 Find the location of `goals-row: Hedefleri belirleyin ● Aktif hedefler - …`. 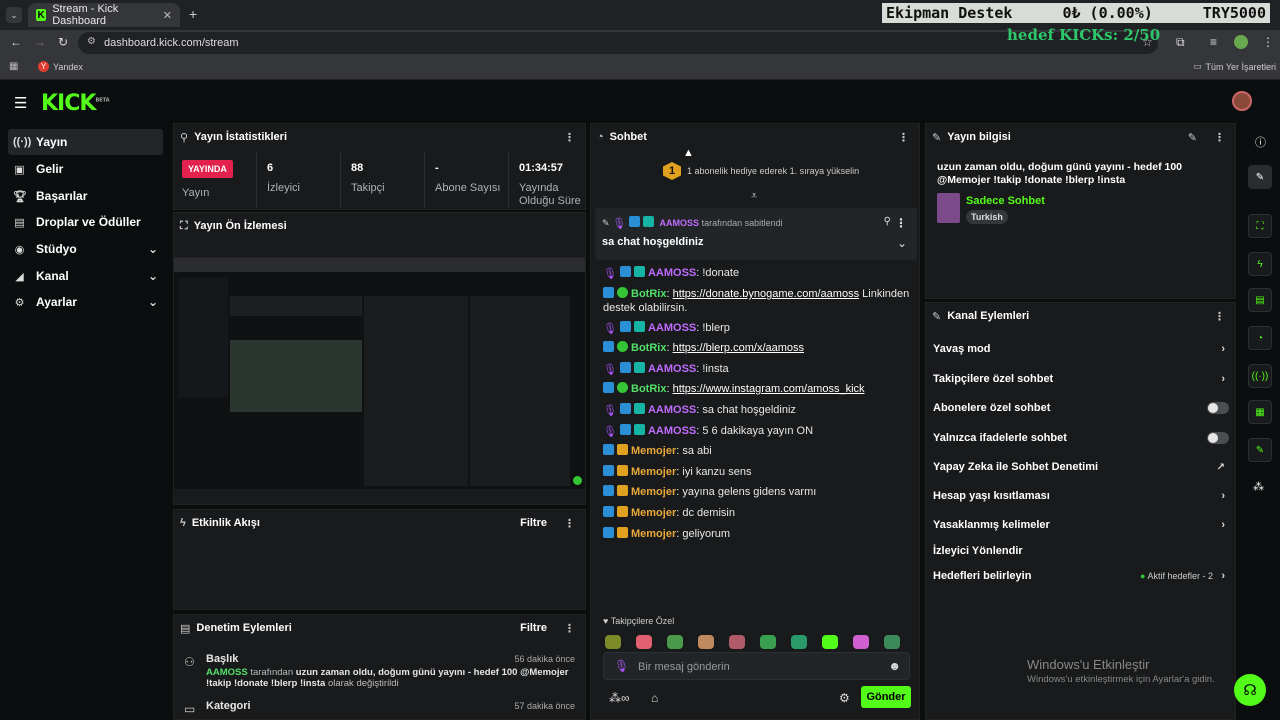

goals-row: Hedefleri belirleyin ● Aktif hedefler - … is located at coordinates (1081, 576).